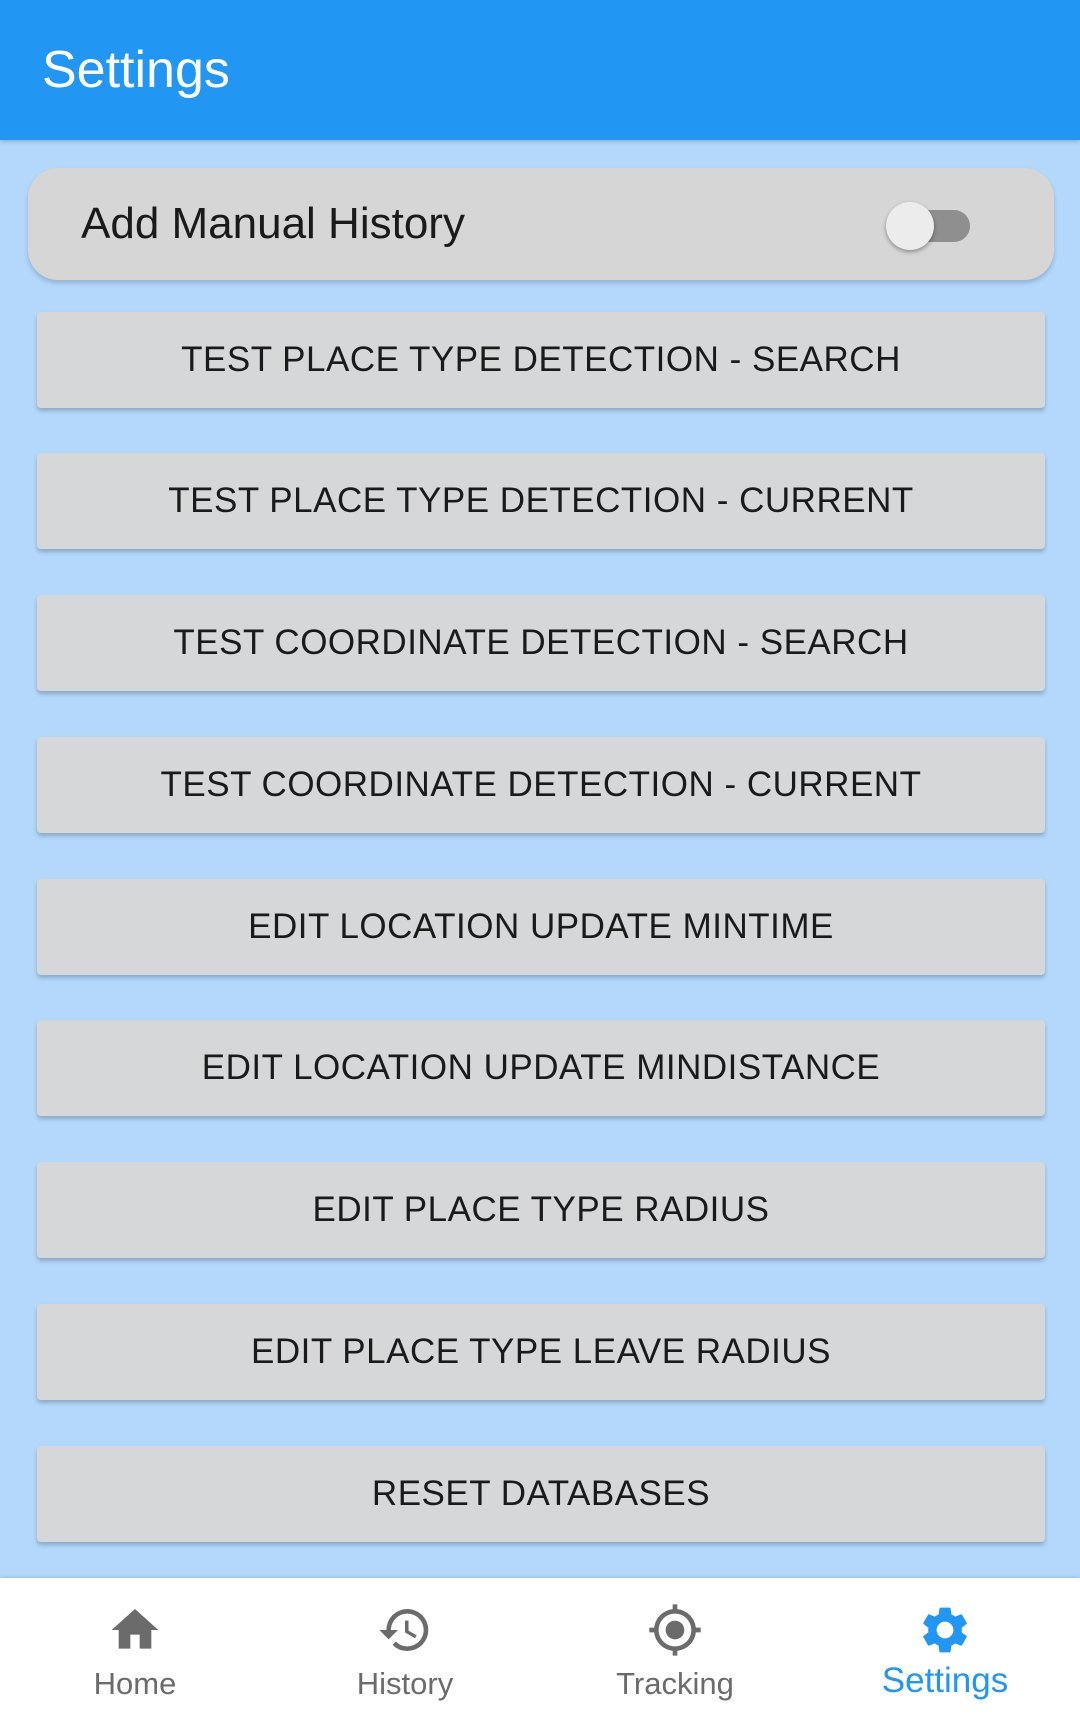 The width and height of the screenshot is (1080, 1720). Describe the element at coordinates (541, 224) in the screenshot. I see `manual-history-card: Add Manual History` at that location.